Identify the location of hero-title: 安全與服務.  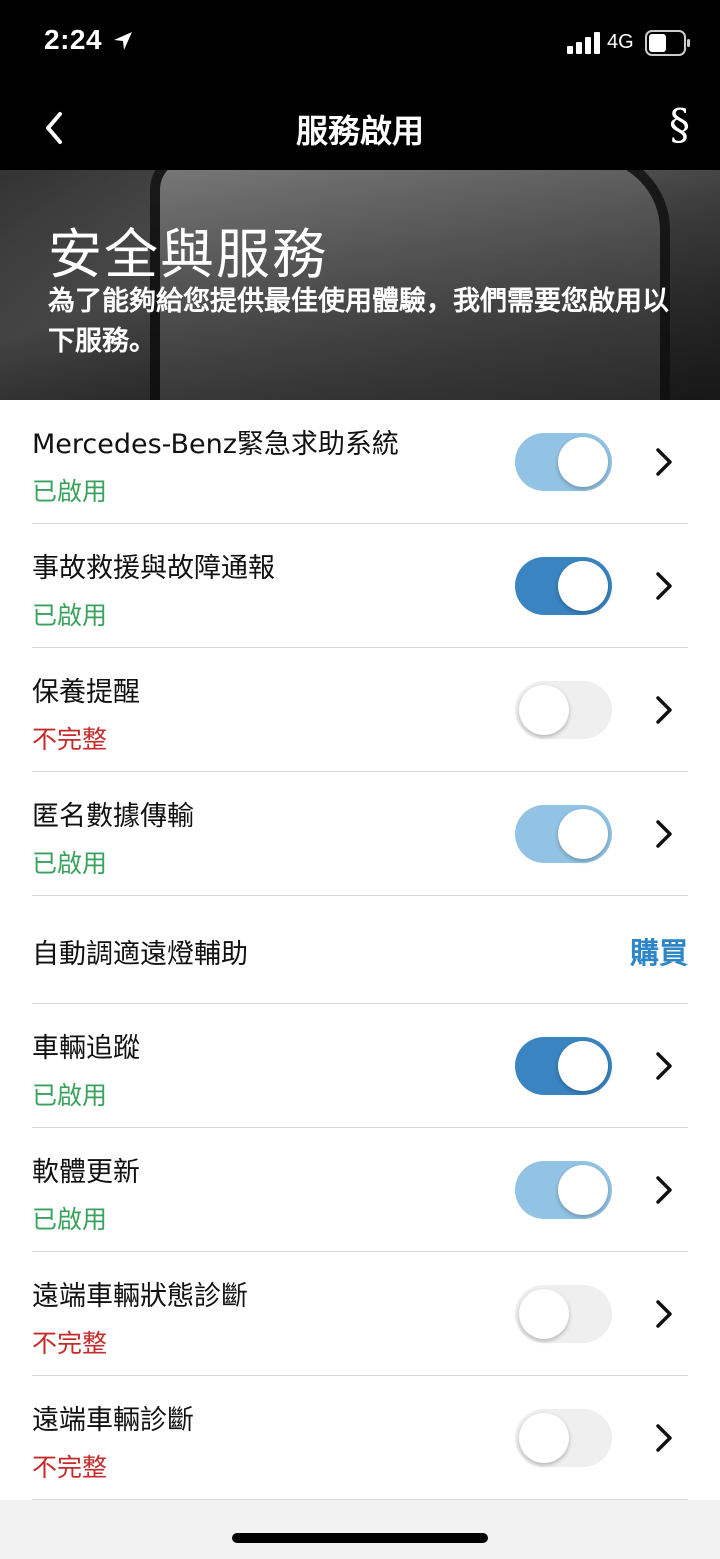
(188, 254).